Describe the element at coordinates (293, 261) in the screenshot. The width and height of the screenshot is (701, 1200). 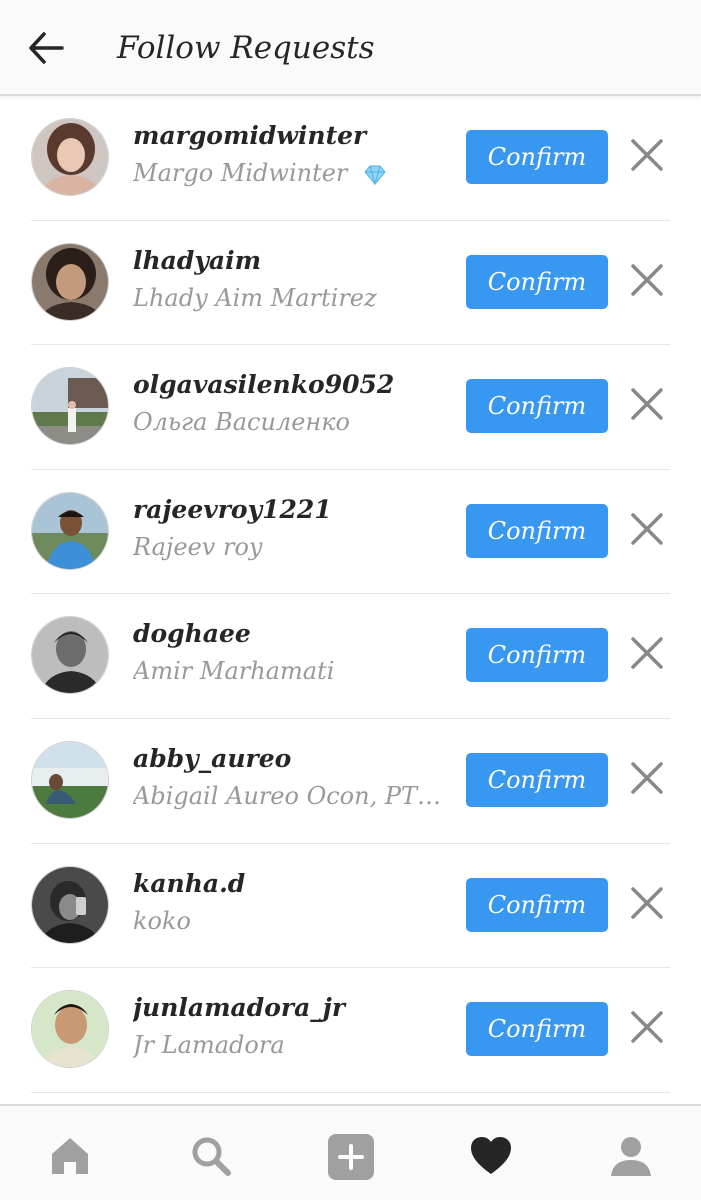
I see `username: lhadyaim` at that location.